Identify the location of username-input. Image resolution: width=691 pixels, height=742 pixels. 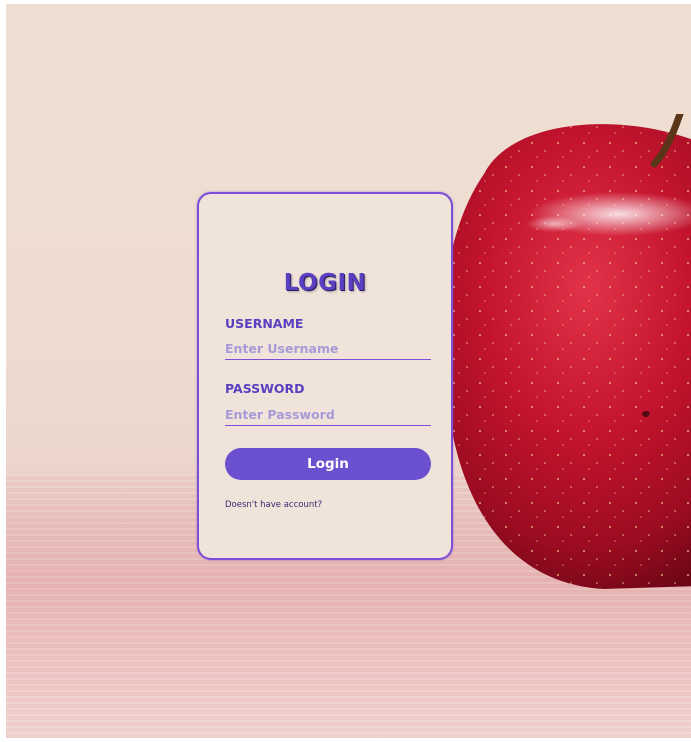
(328, 349).